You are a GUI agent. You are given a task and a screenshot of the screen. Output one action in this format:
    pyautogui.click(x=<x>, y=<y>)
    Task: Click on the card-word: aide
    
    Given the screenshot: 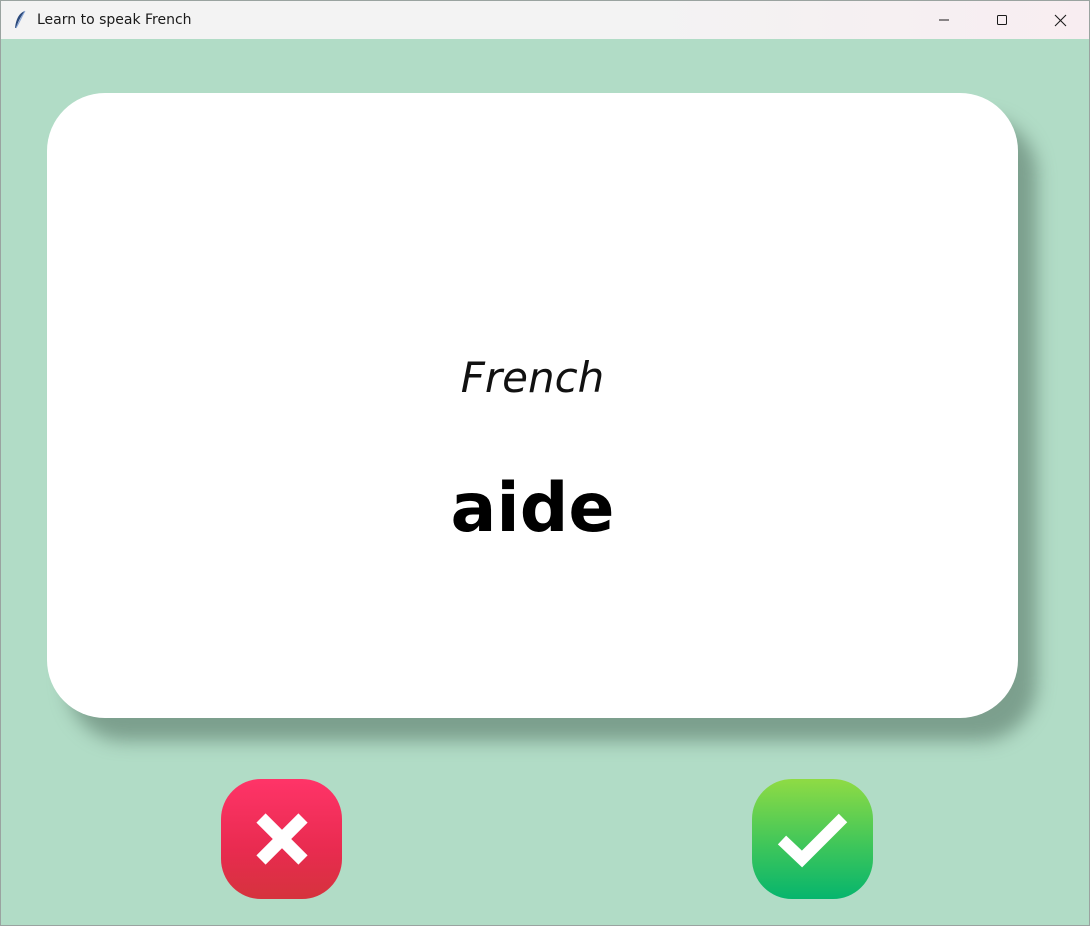 What is the action you would take?
    pyautogui.click(x=532, y=508)
    